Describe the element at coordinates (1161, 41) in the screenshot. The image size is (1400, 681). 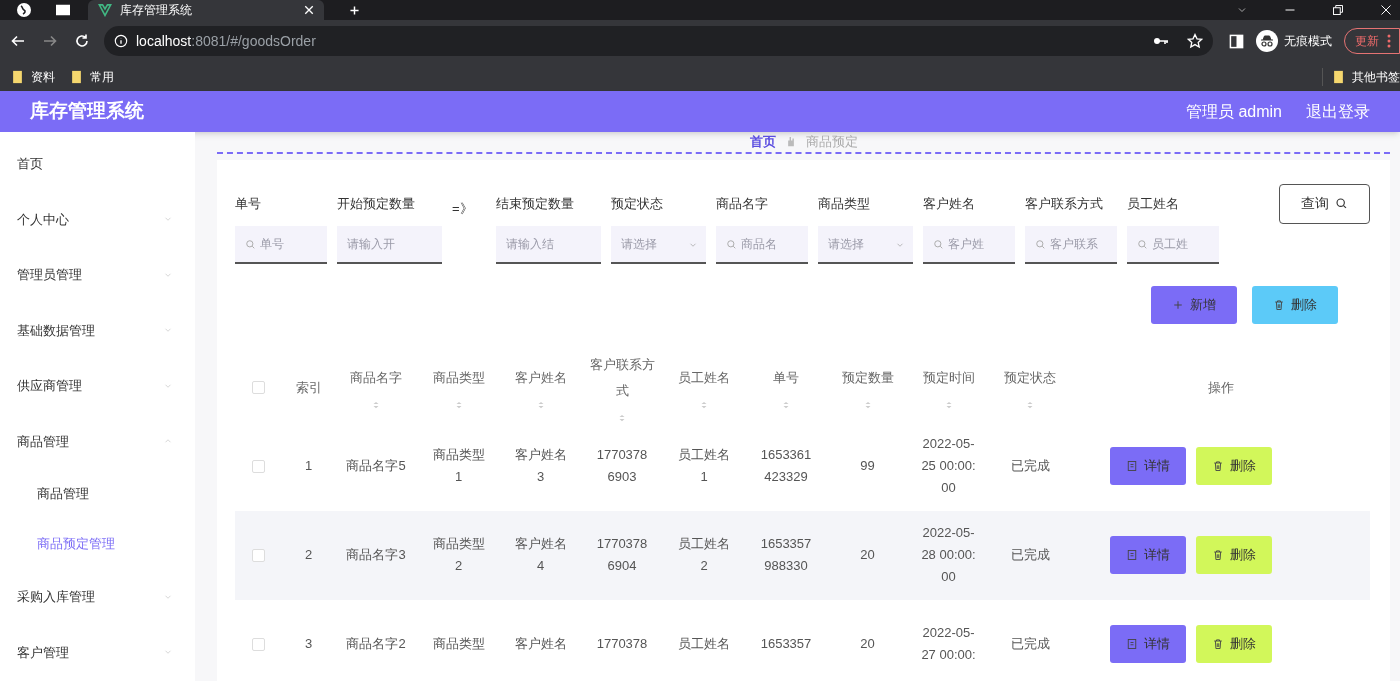
I see `key-icon` at that location.